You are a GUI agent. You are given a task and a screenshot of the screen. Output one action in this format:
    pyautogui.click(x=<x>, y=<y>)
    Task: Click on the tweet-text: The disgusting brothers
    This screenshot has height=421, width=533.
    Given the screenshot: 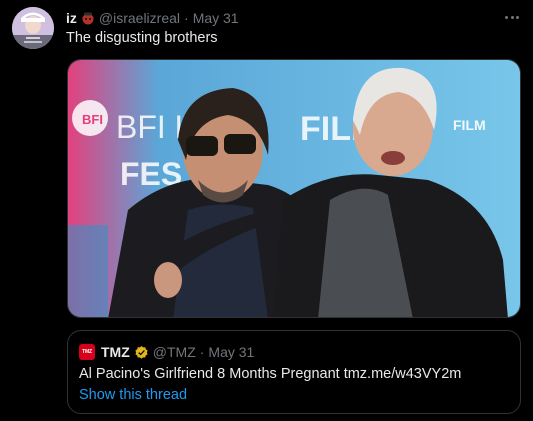 What is the action you would take?
    pyautogui.click(x=142, y=38)
    